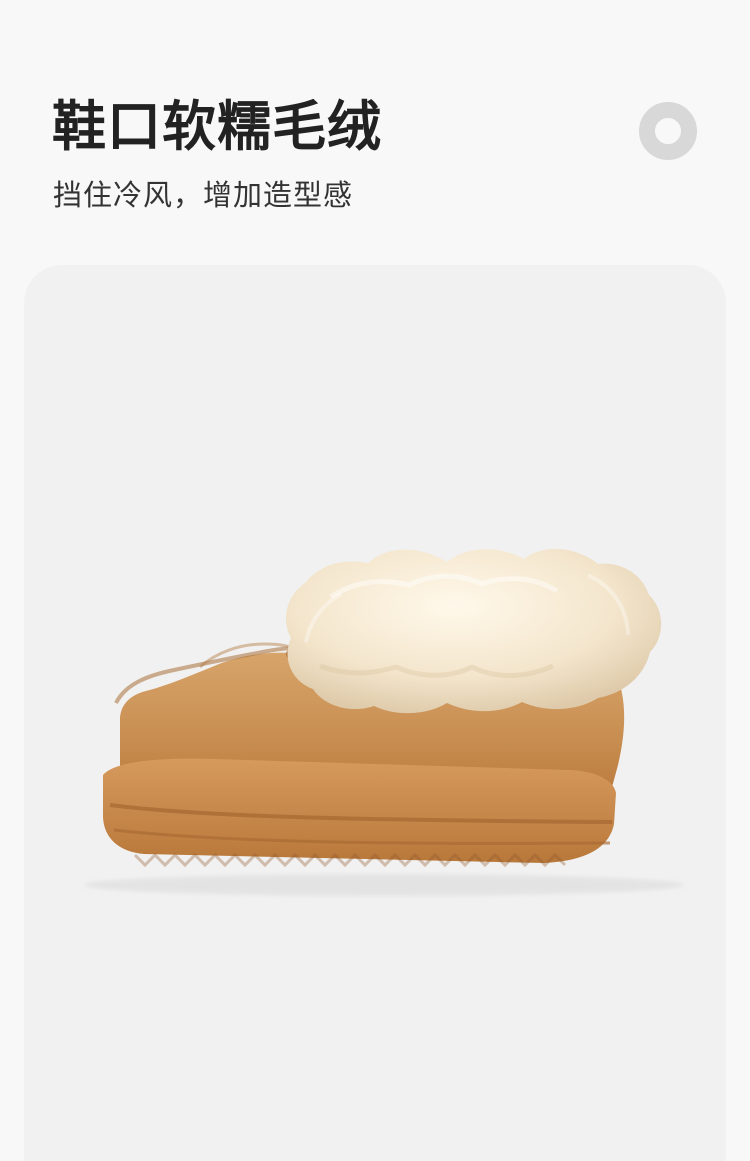 The image size is (750, 1161). I want to click on ring-icon, so click(668, 131).